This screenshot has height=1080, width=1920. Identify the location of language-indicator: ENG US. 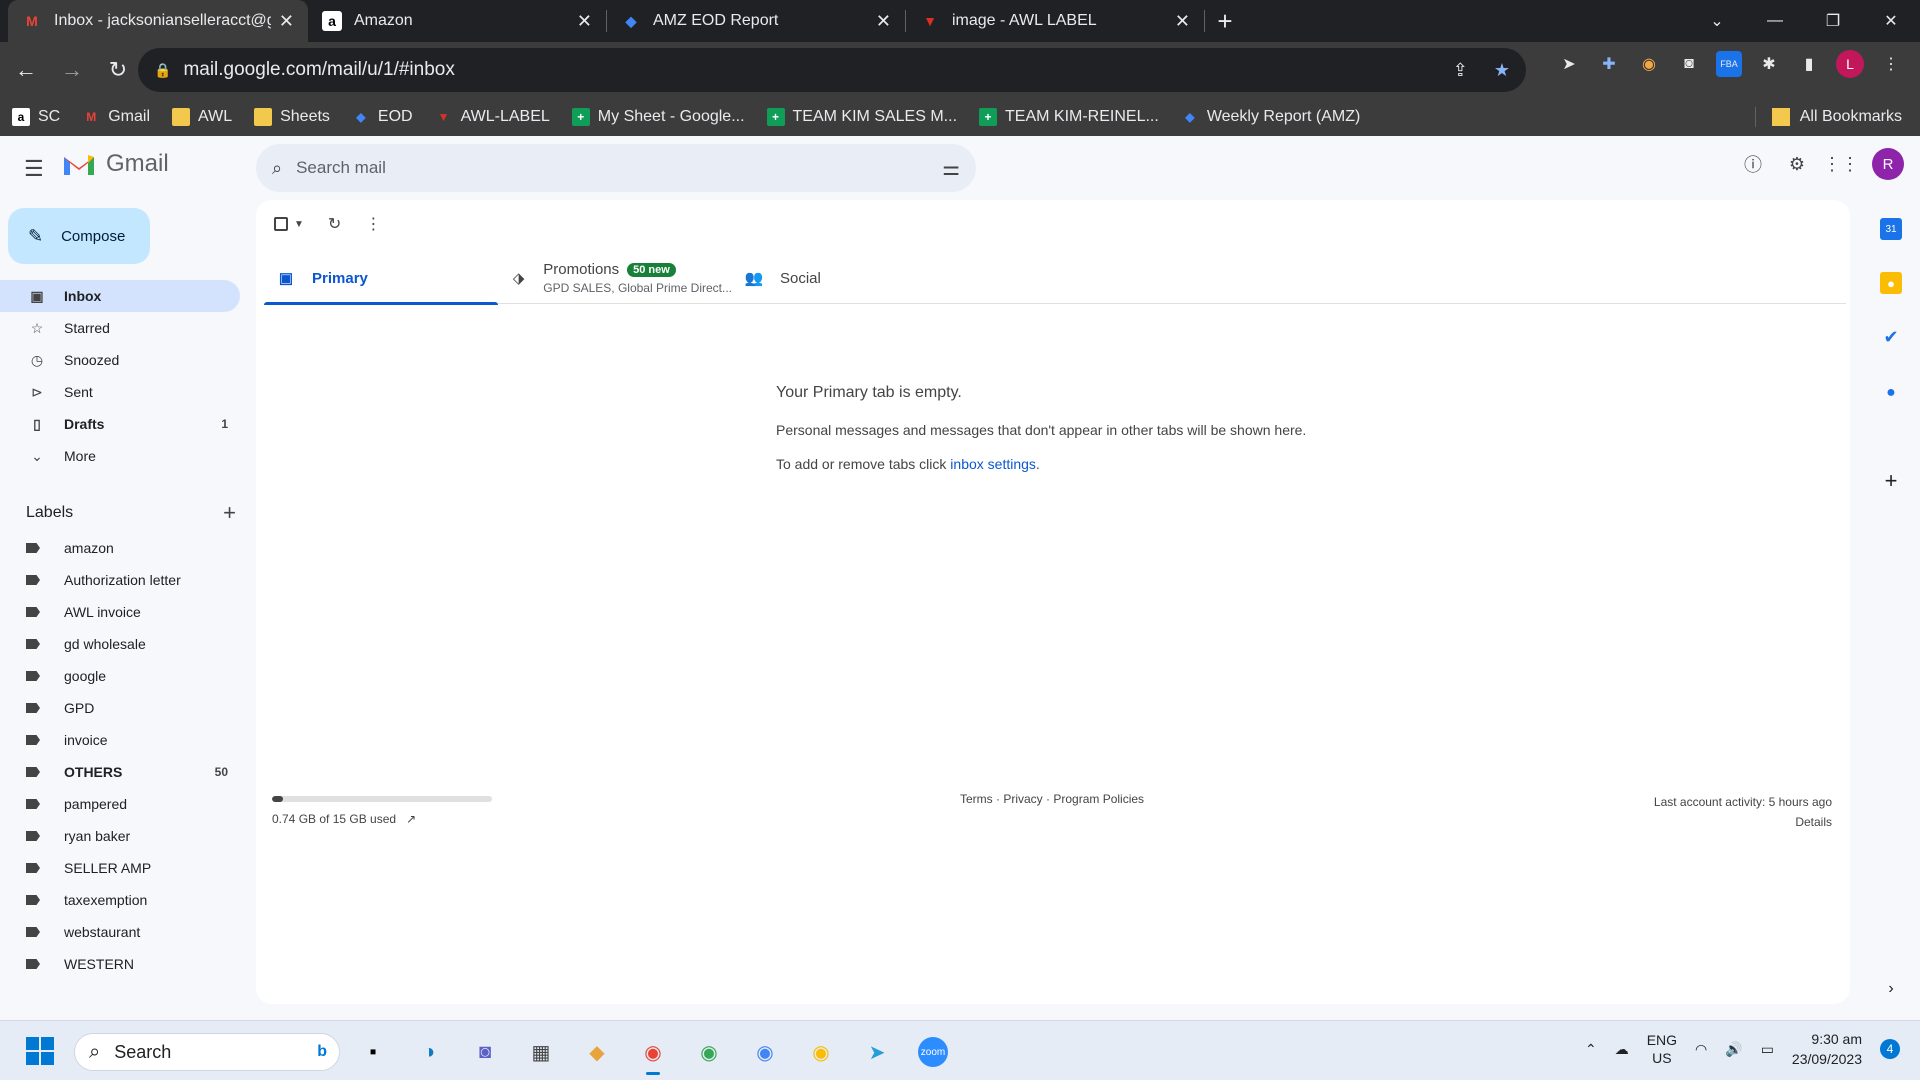
(1662, 1049).